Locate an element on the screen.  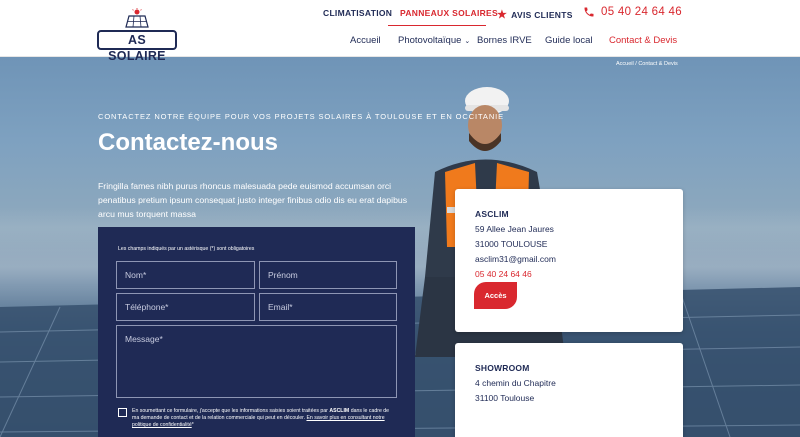
card-phone: 05 40 24 64 46 is located at coordinates (503, 274).